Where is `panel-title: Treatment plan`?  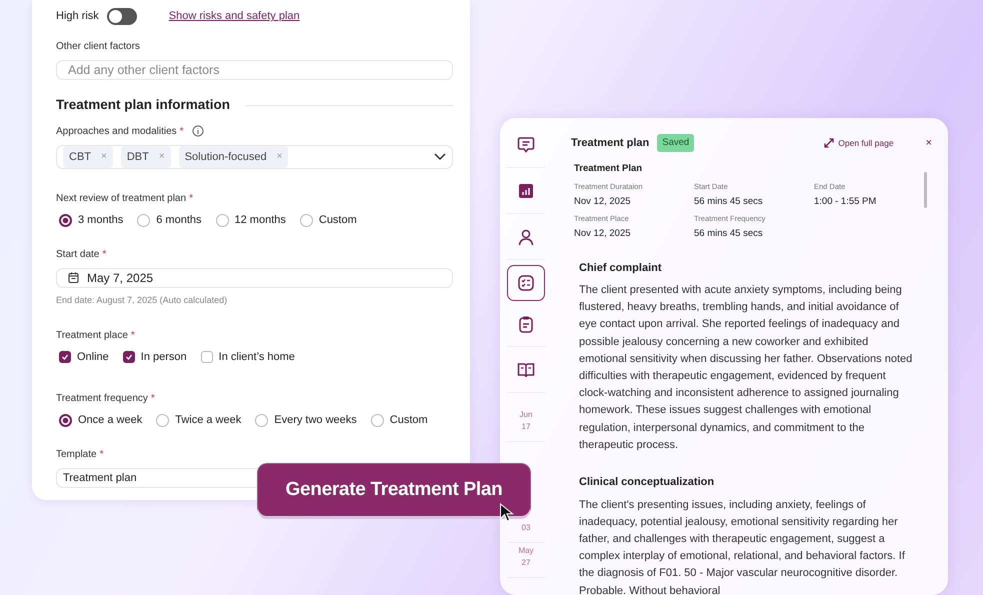 panel-title: Treatment plan is located at coordinates (610, 143).